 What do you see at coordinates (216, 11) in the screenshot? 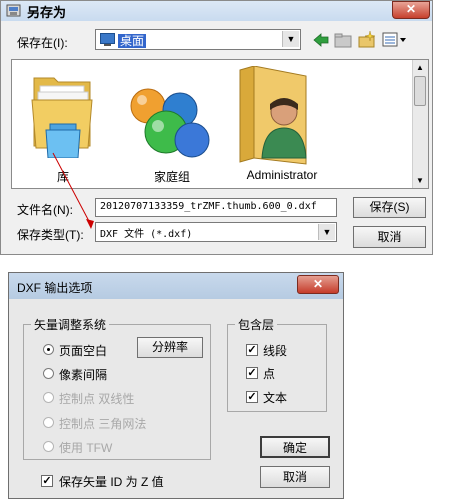
I see `save-as-titlebar: 另存为 ✕` at bounding box center [216, 11].